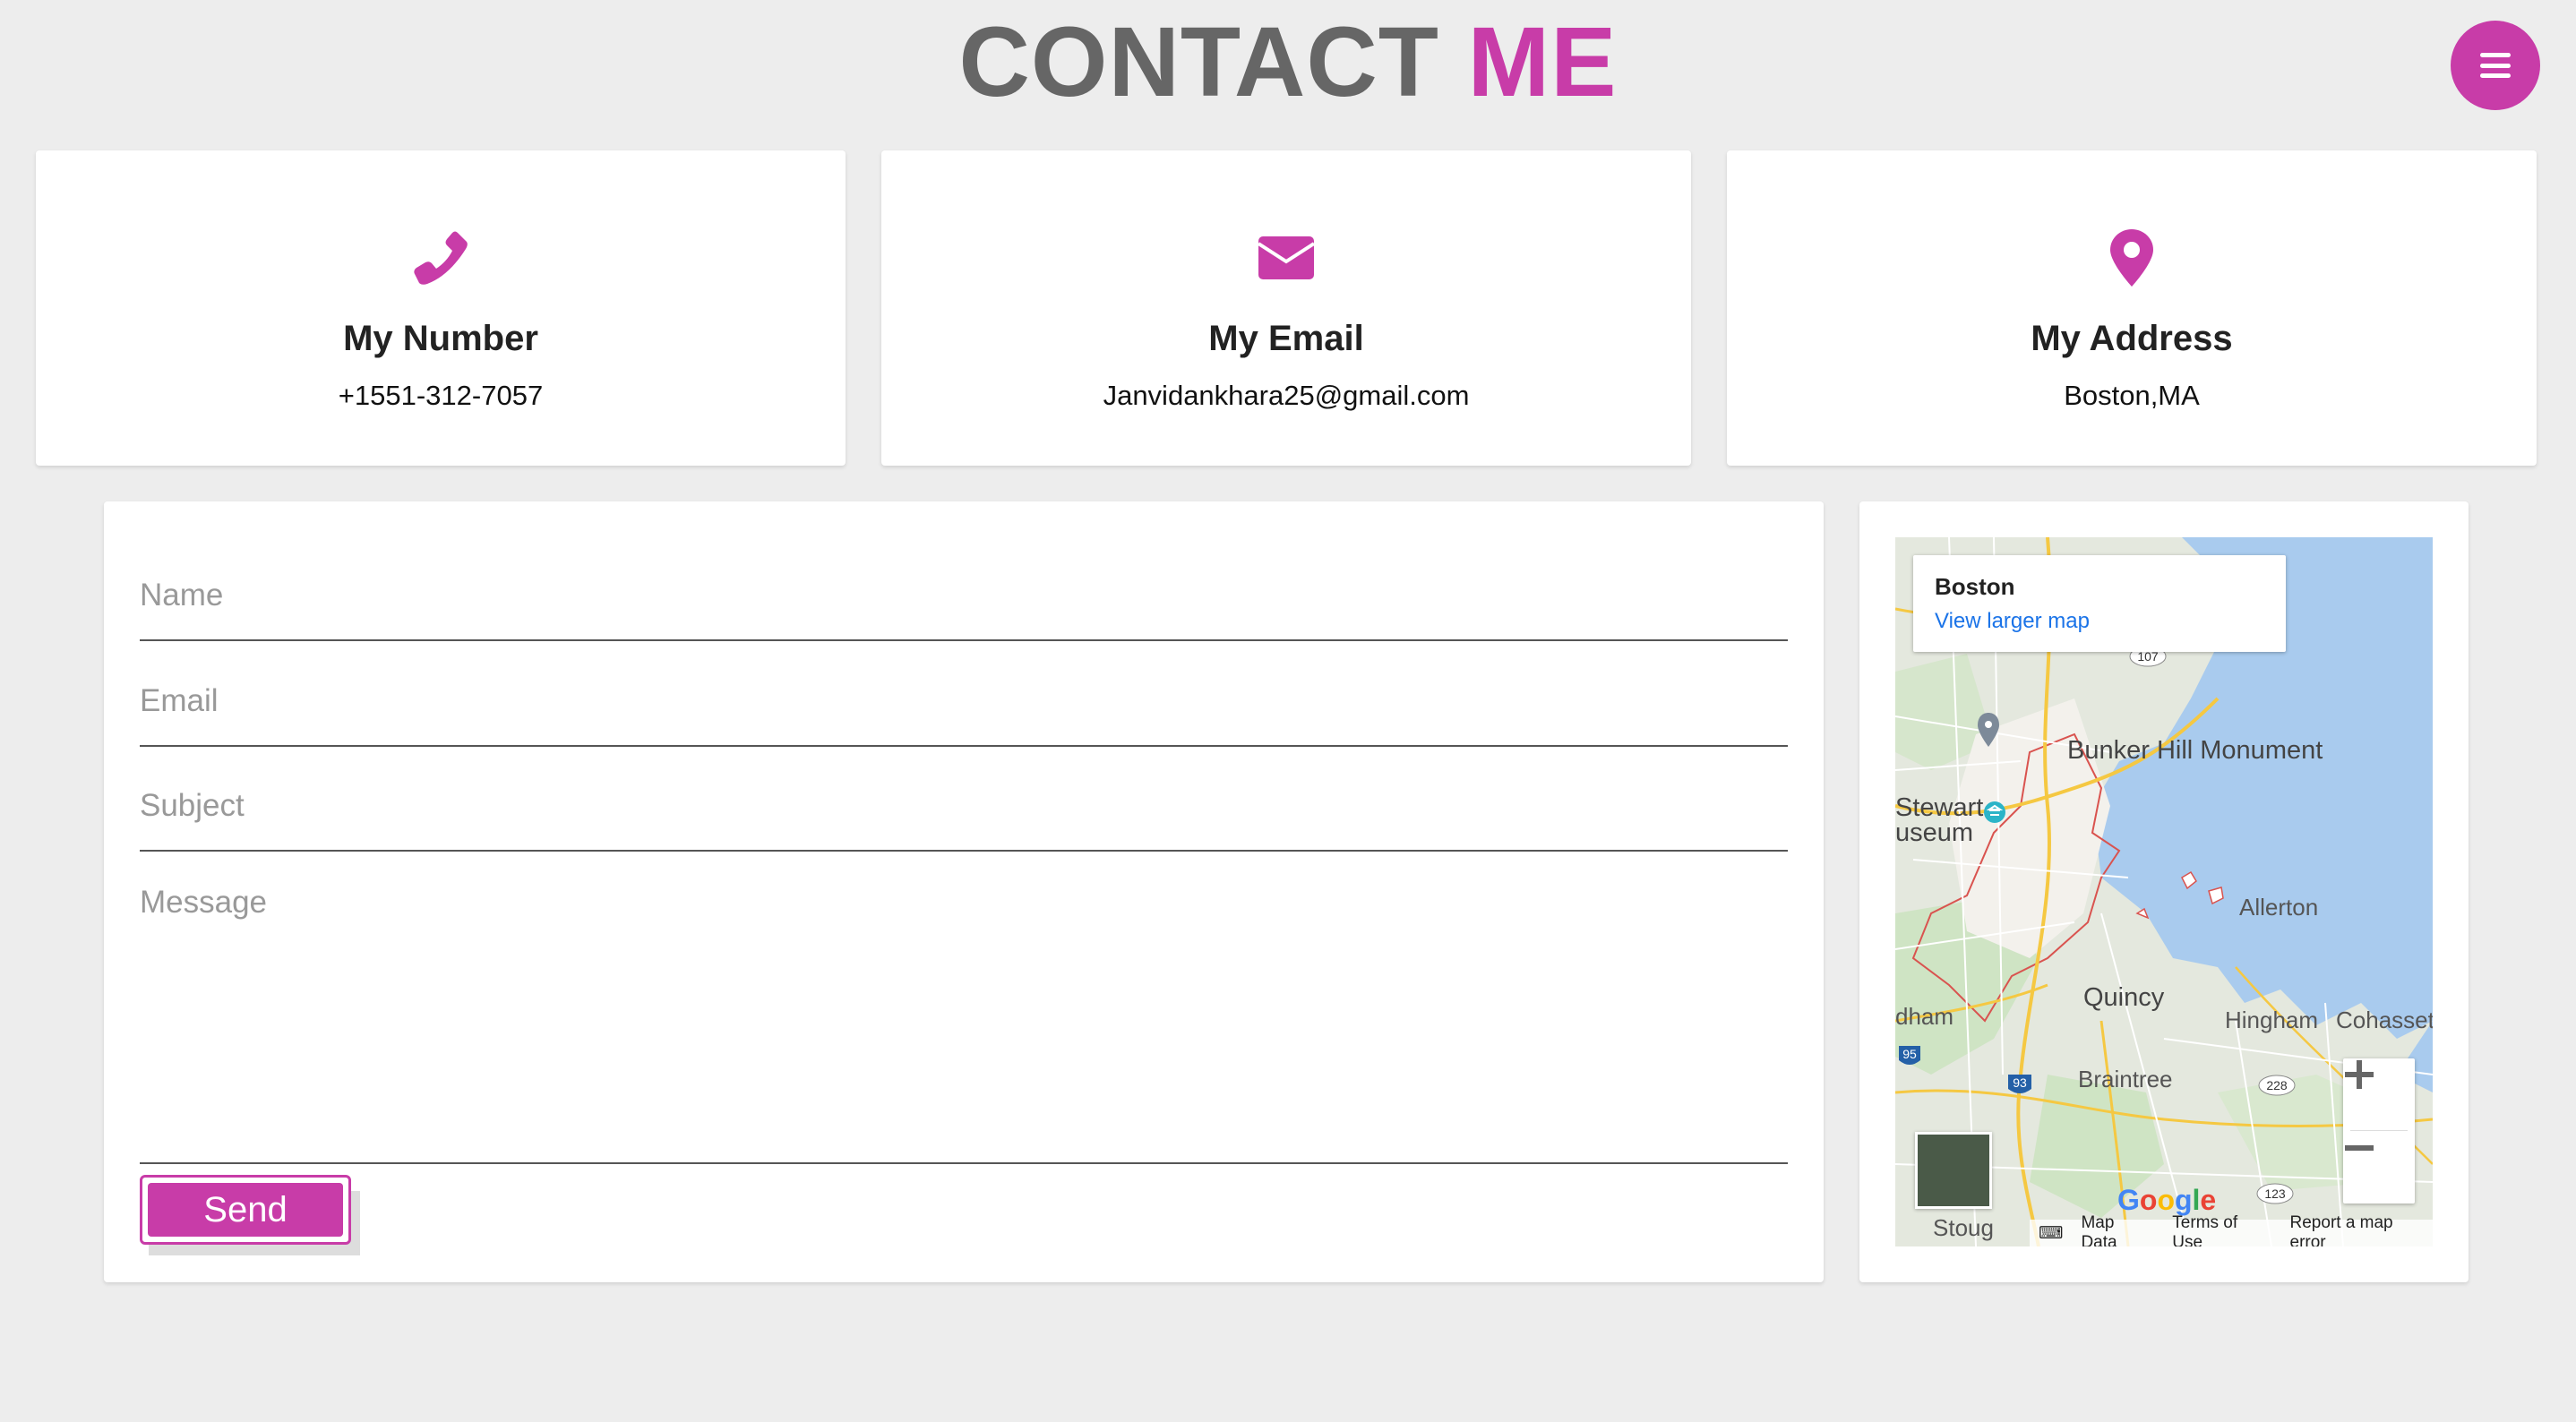 This screenshot has width=2576, height=1422. I want to click on map-label-dham: dham, so click(1924, 1017).